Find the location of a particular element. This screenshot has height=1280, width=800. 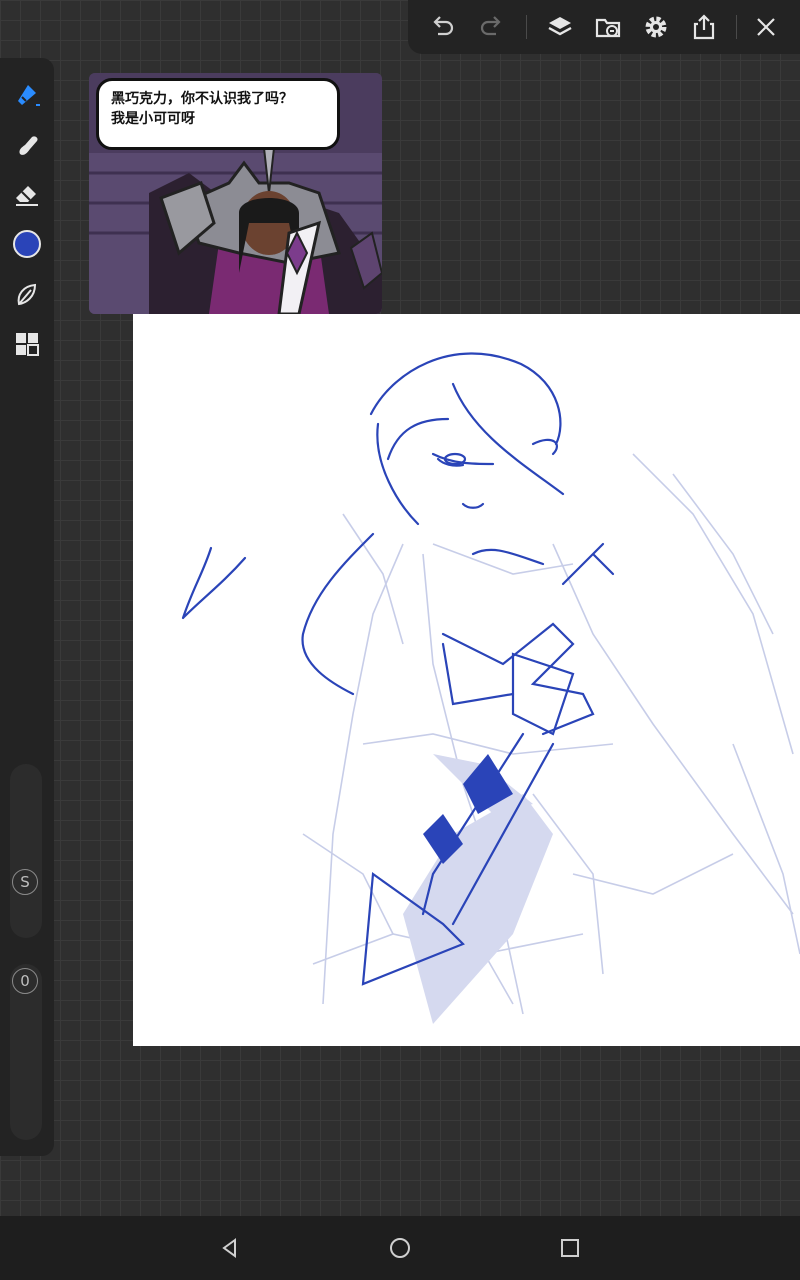

back-icon is located at coordinates (229, 1248).